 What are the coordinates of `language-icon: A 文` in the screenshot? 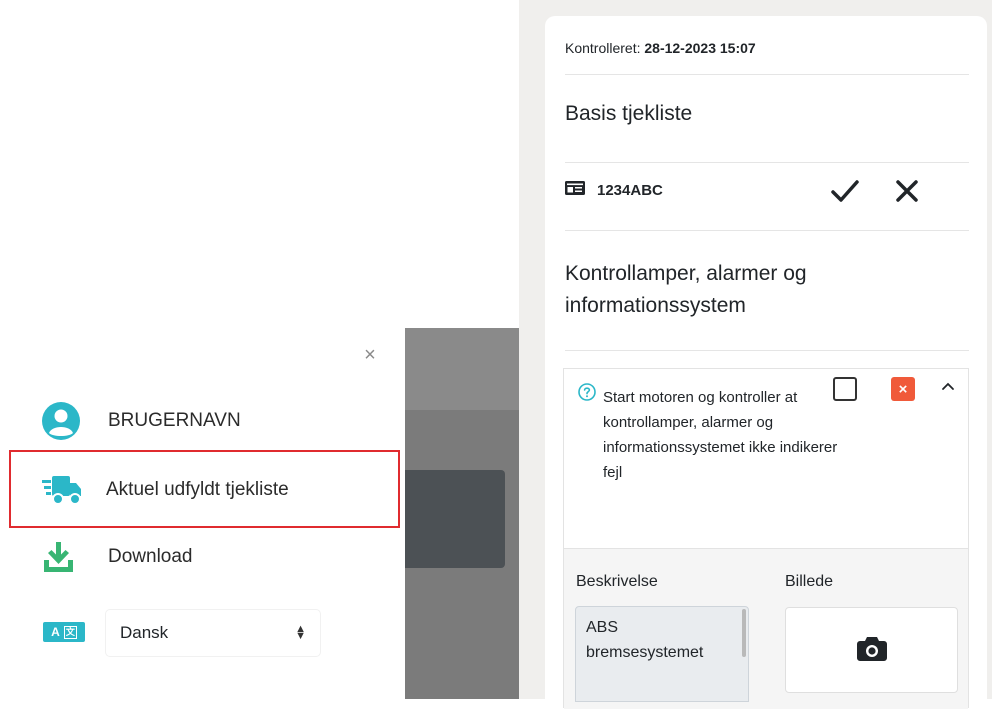 It's located at (64, 632).